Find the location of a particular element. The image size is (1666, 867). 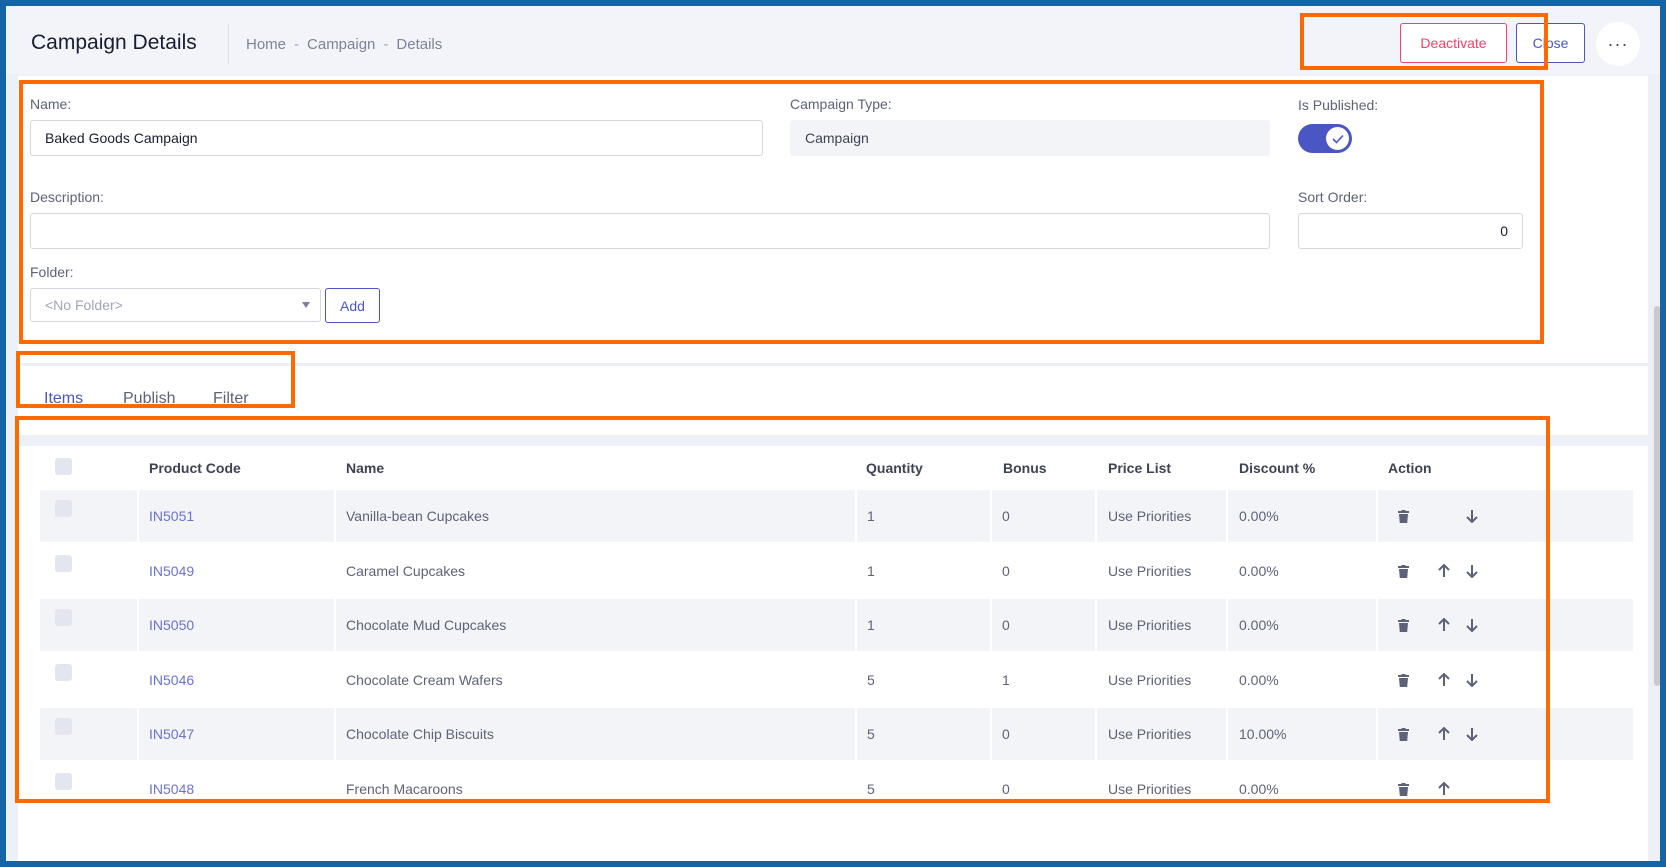

column-header-quantity: Quantity is located at coordinates (894, 468).